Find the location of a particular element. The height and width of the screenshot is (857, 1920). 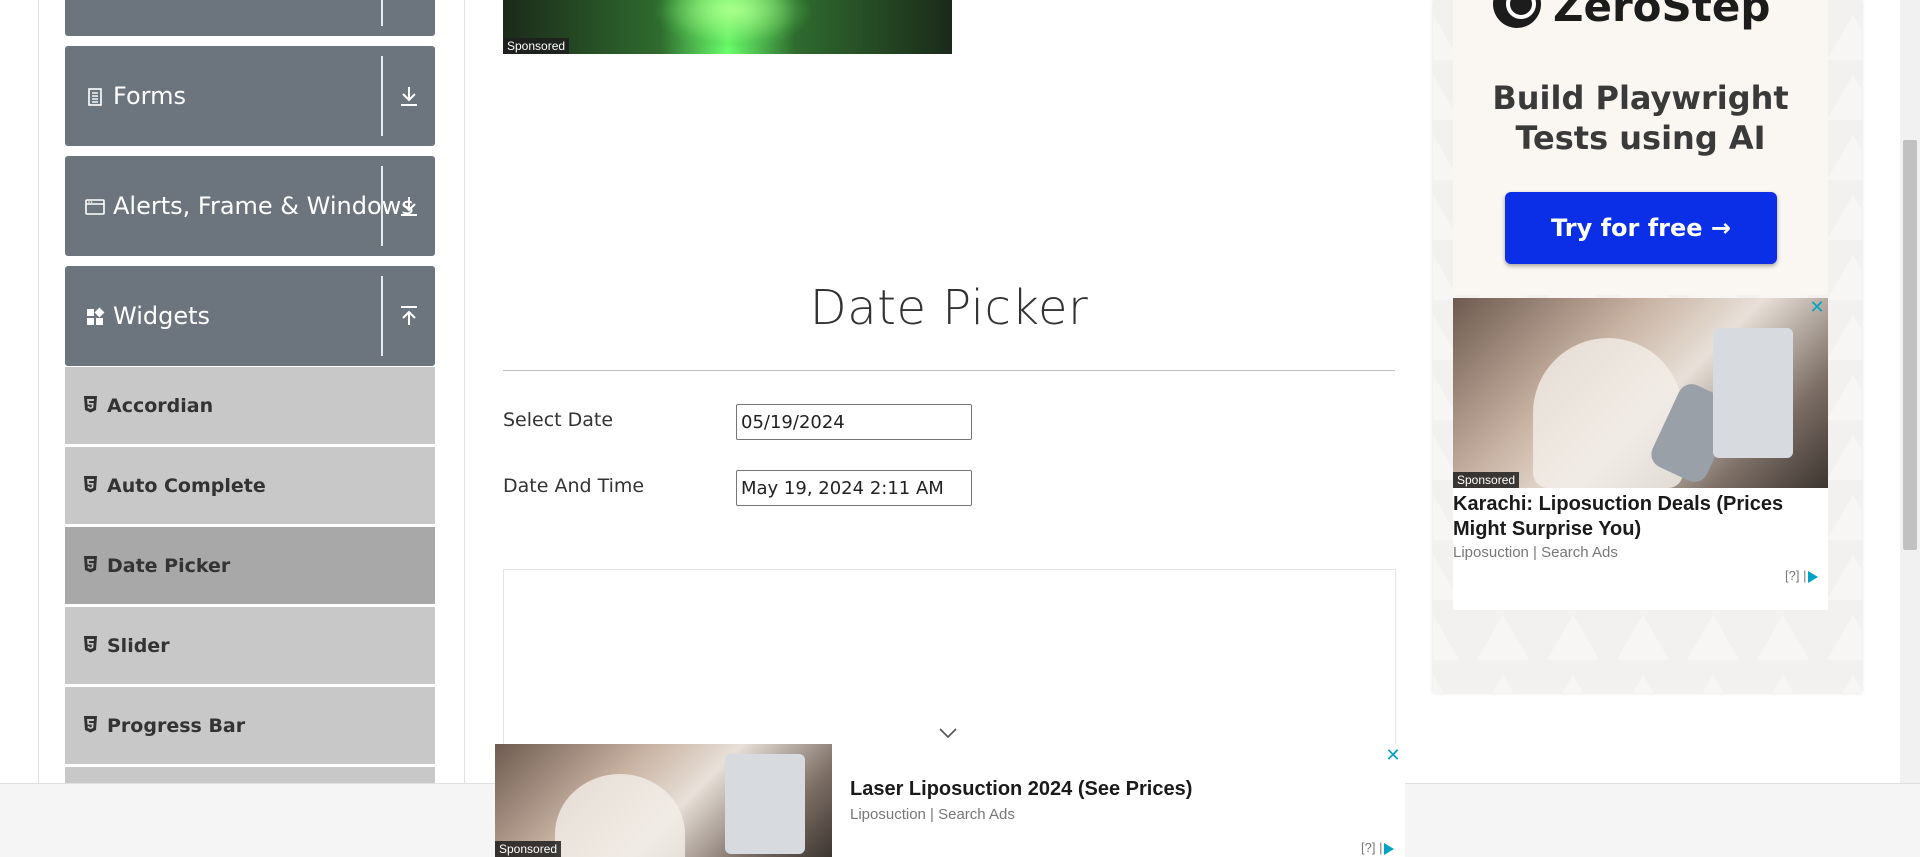

page-title: Date Picker is located at coordinates (949, 308).